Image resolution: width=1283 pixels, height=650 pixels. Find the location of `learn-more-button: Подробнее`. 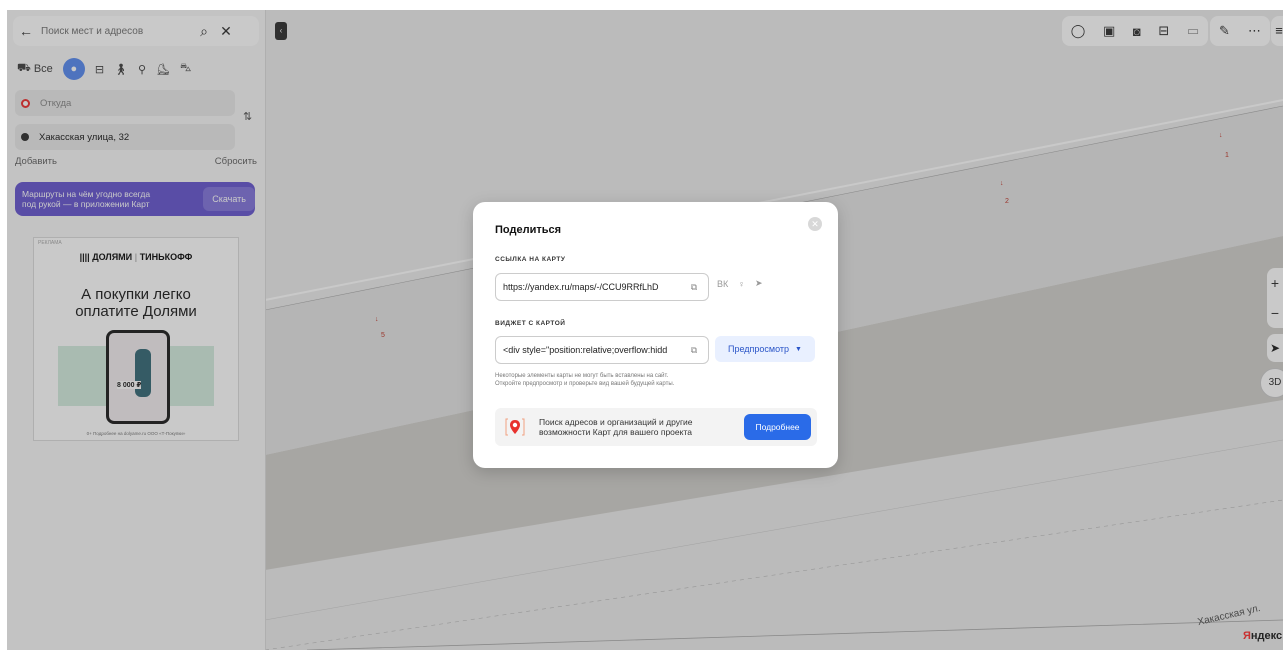

learn-more-button: Подробнее is located at coordinates (777, 427).